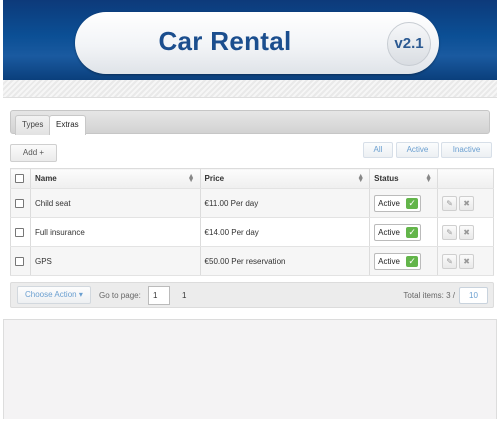  What do you see at coordinates (214, 178) in the screenshot?
I see `column-label: Price` at bounding box center [214, 178].